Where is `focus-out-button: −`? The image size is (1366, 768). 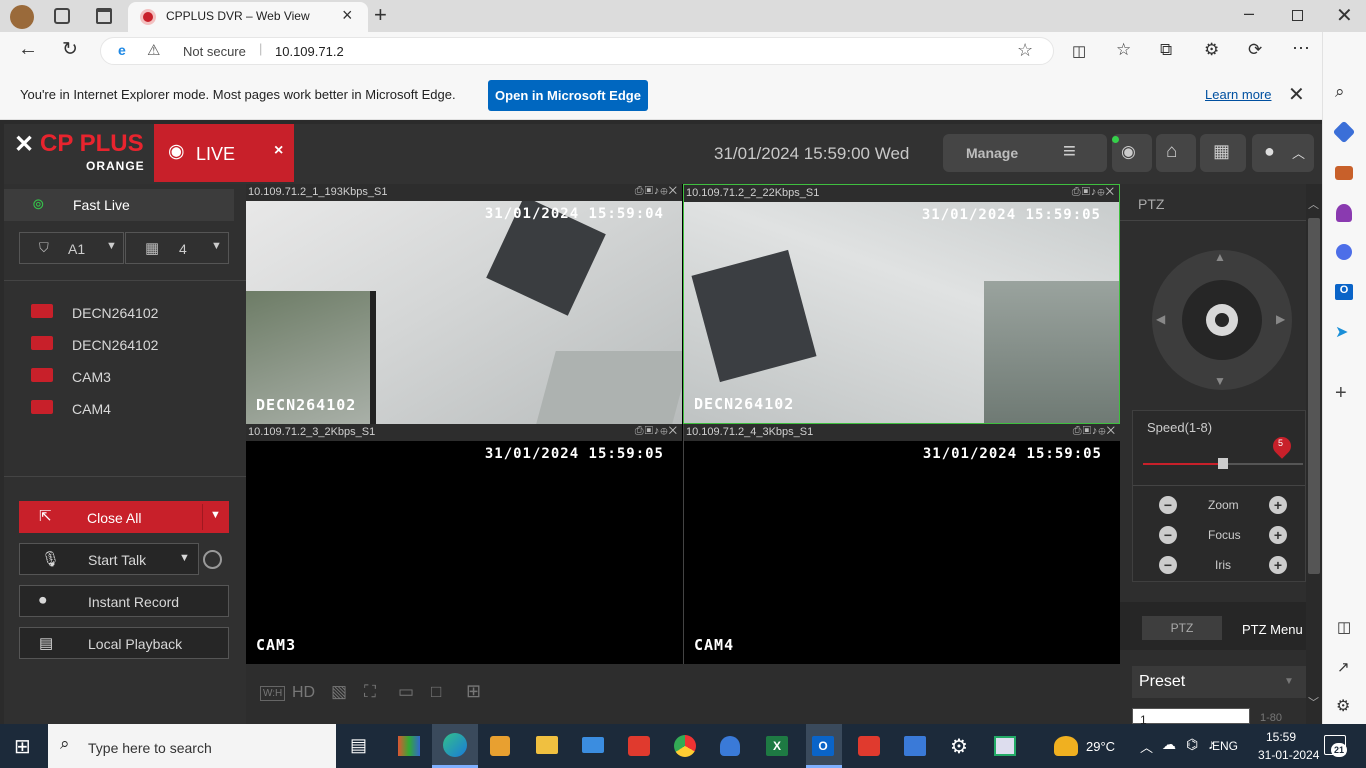
focus-out-button: − is located at coordinates (1168, 535).